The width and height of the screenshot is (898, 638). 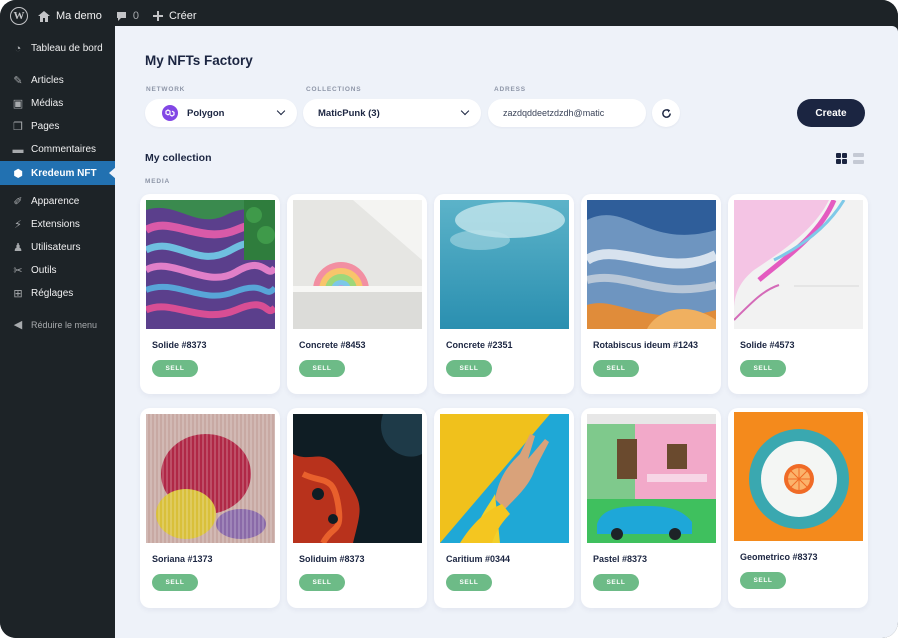 I want to click on collections-select: MaticPunk (3), so click(x=392, y=113).